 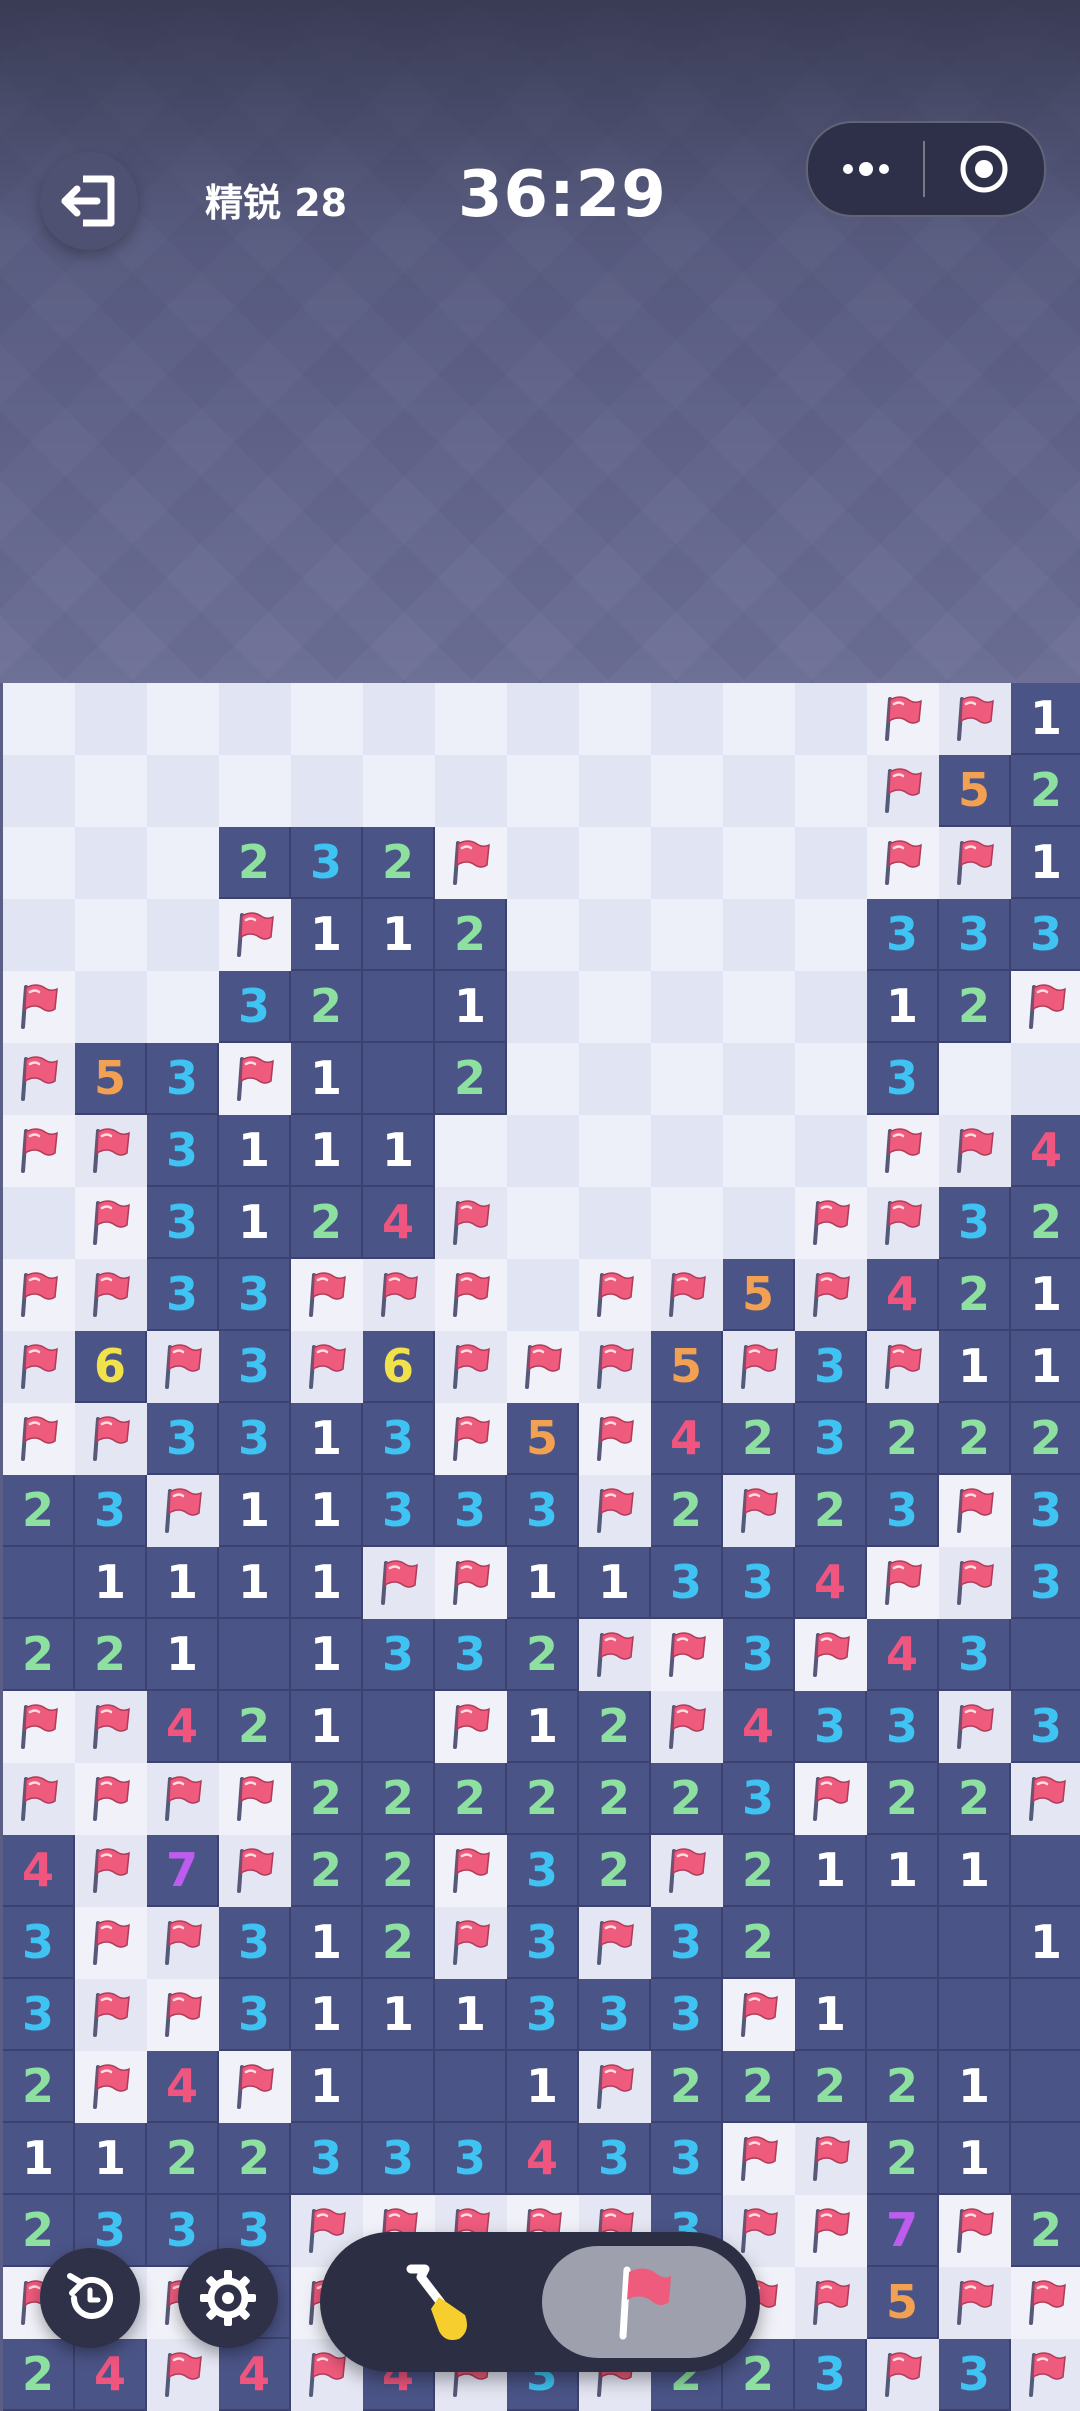 I want to click on number-cell: 7, so click(x=183, y=1871).